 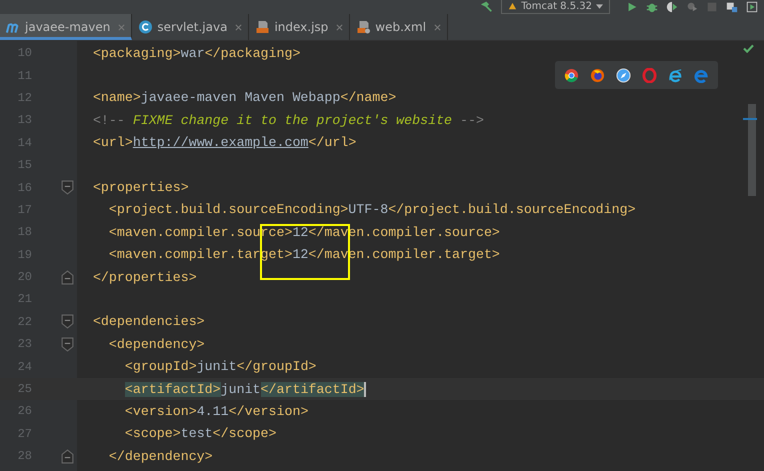 I want to click on xml-file-icon, so click(x=364, y=27).